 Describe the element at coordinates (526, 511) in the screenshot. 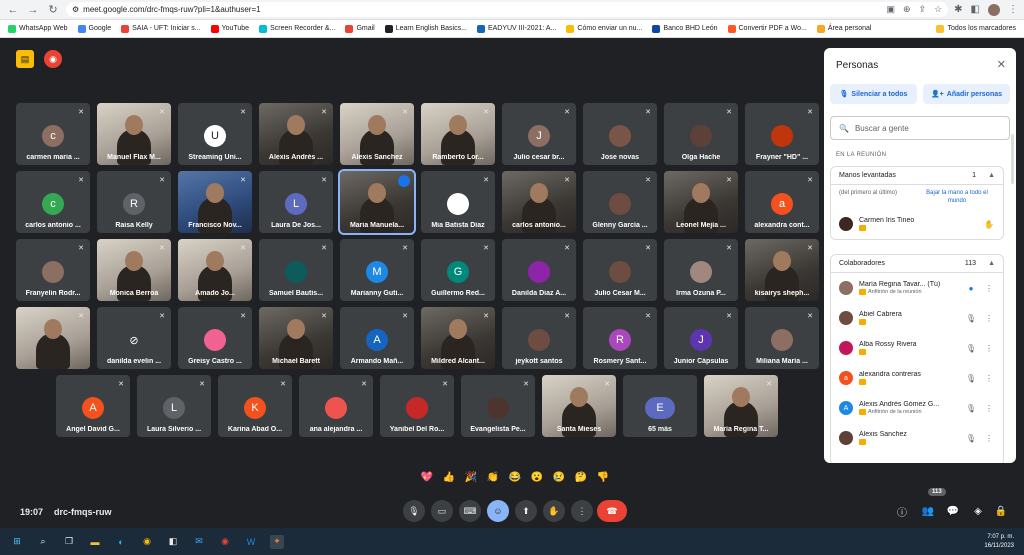

I see `present-screen-icon: ⬆` at that location.